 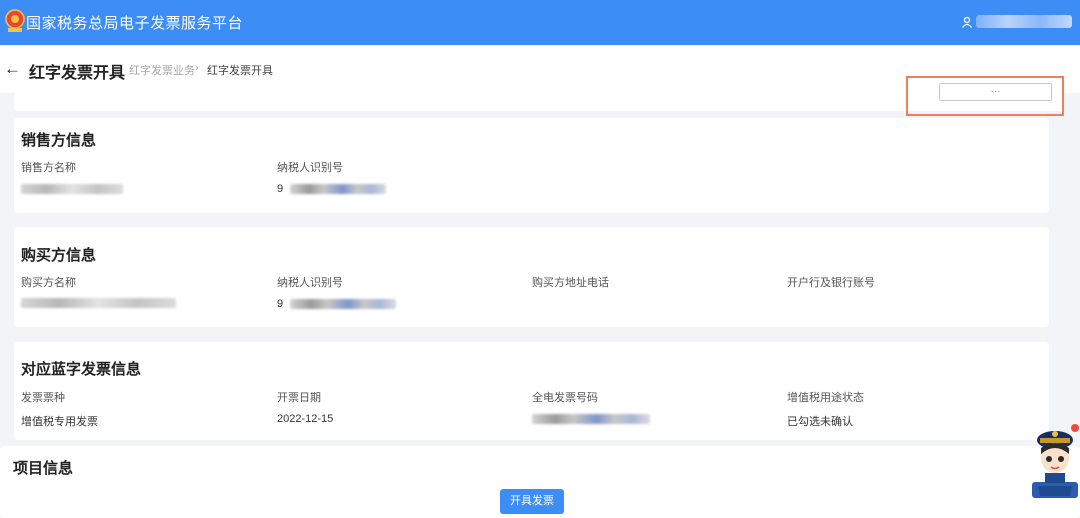 I want to click on page-title: 红字发票开具, so click(x=77, y=73).